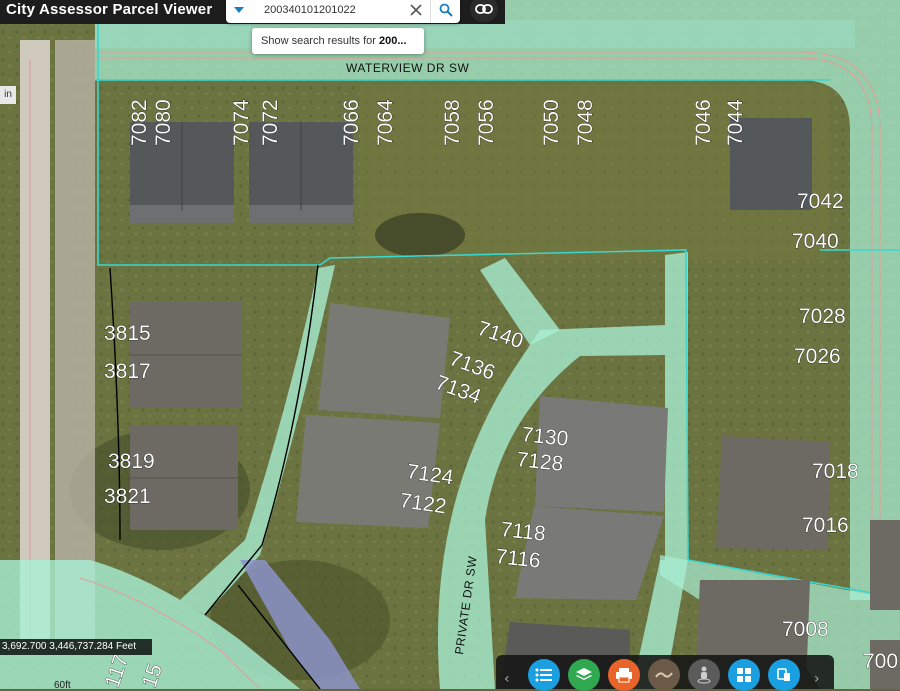 The image size is (900, 691). Describe the element at coordinates (817, 356) in the screenshot. I see `address-label: 7026` at that location.